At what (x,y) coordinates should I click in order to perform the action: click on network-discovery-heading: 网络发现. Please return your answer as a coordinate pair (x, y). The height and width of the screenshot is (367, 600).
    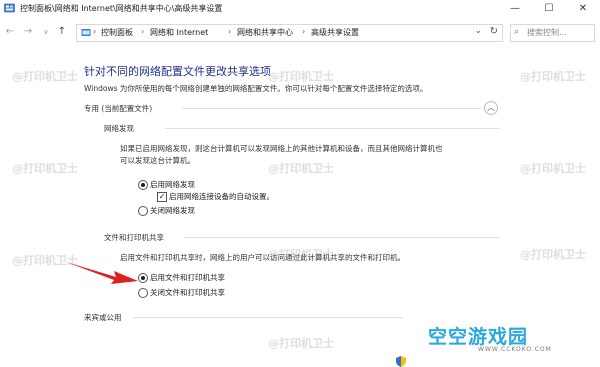
    Looking at the image, I should click on (119, 128).